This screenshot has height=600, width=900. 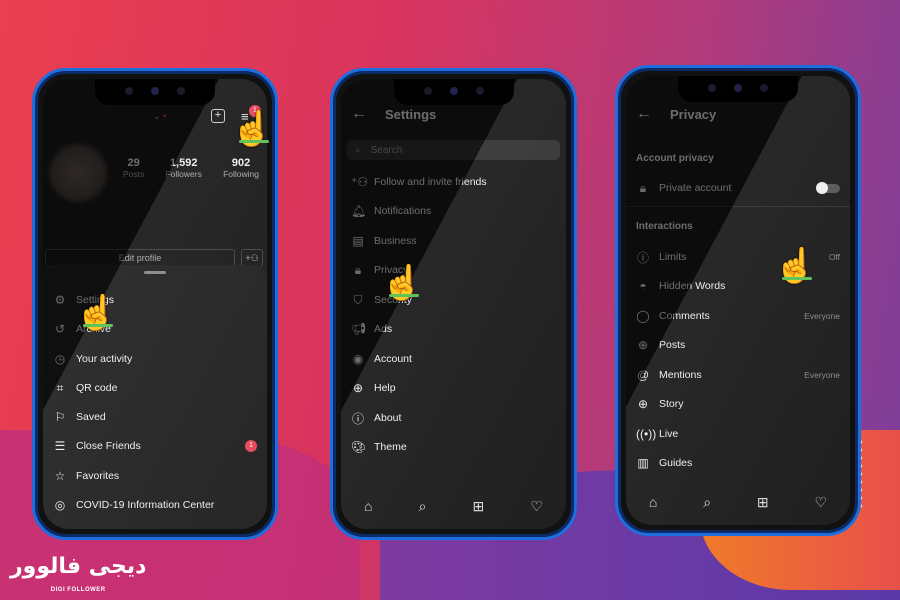 I want to click on story-icon: ⊕, so click(x=643, y=404).